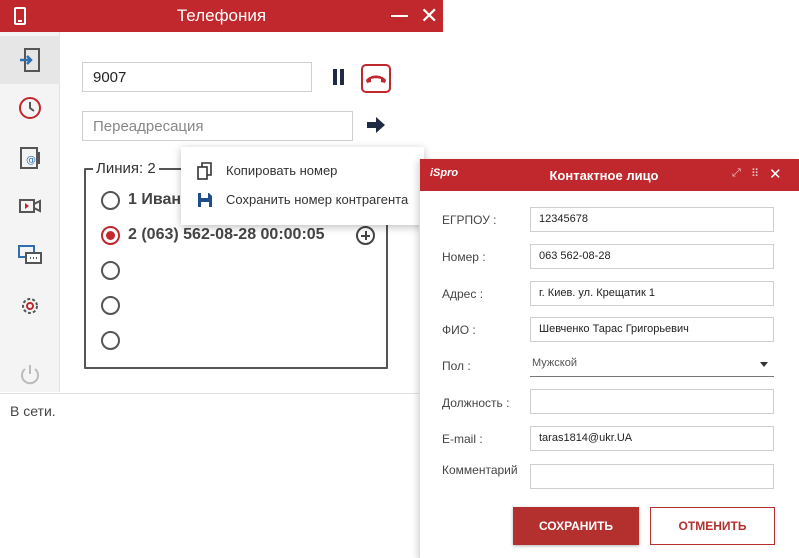 This screenshot has width=799, height=558. What do you see at coordinates (205, 171) in the screenshot?
I see `copy-icon` at bounding box center [205, 171].